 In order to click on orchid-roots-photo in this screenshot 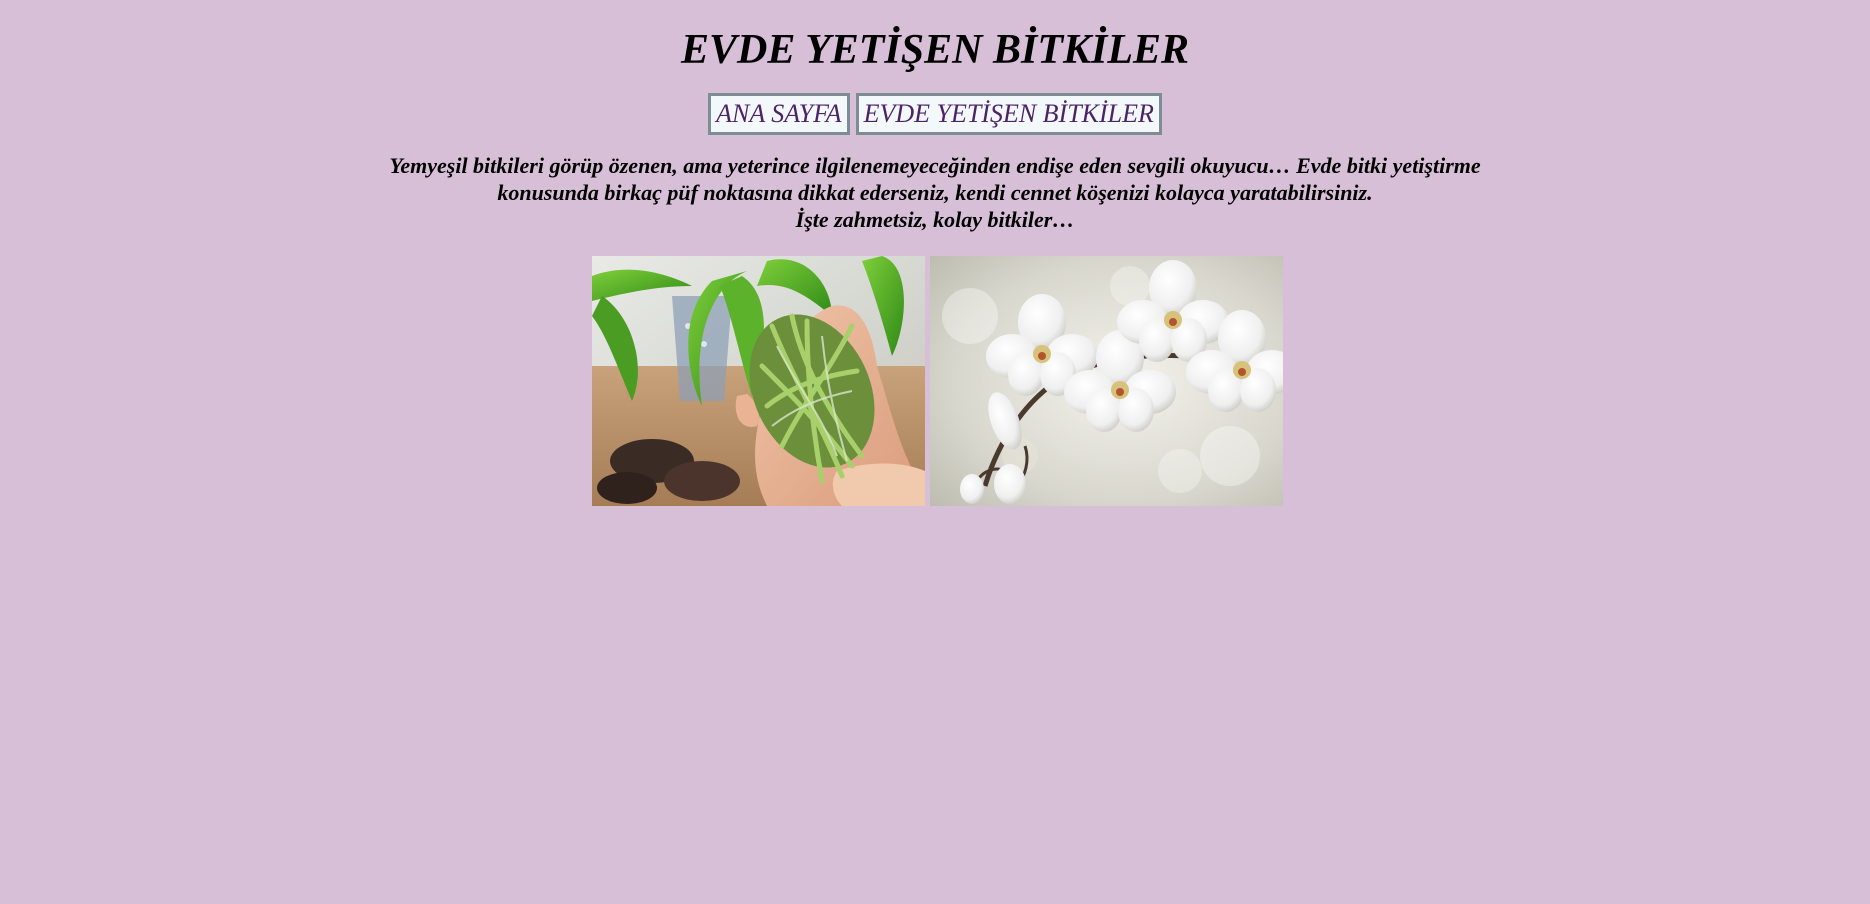, I will do `click(758, 381)`.